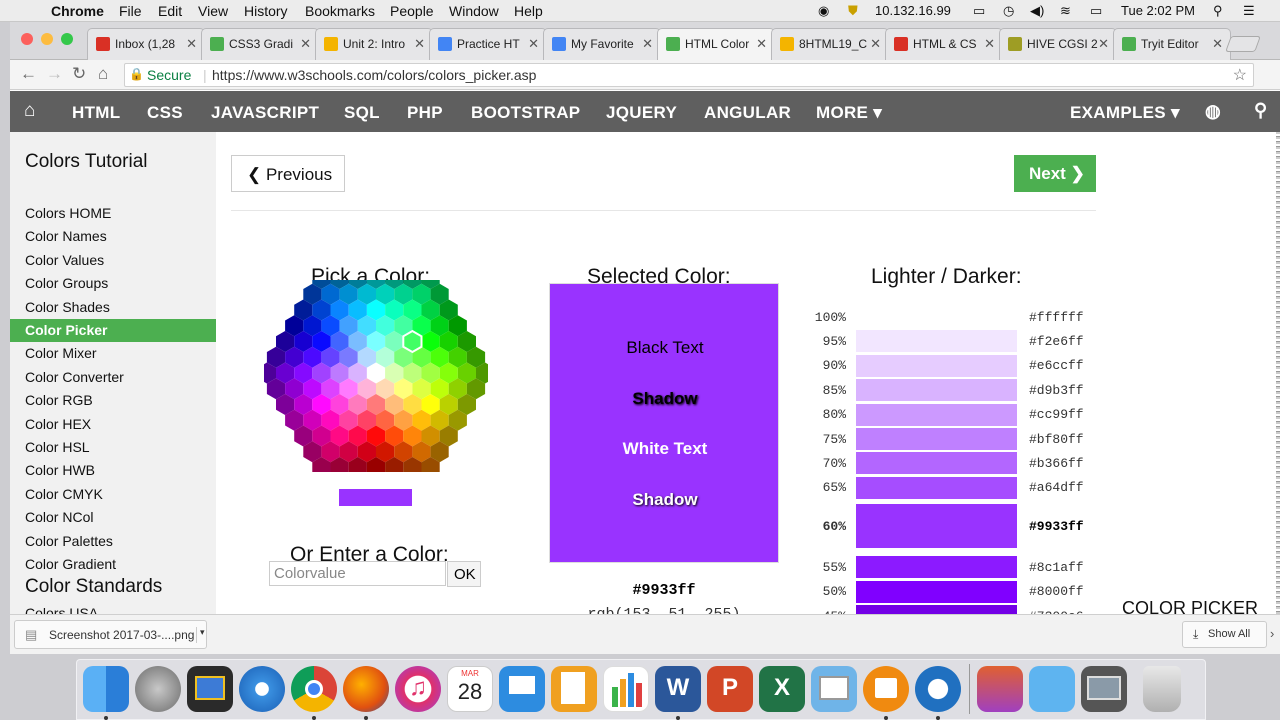 Image resolution: width=1280 pixels, height=720 pixels. Describe the element at coordinates (113, 330) in the screenshot. I see `sidebar-item-color-picker: Color Picker` at that location.